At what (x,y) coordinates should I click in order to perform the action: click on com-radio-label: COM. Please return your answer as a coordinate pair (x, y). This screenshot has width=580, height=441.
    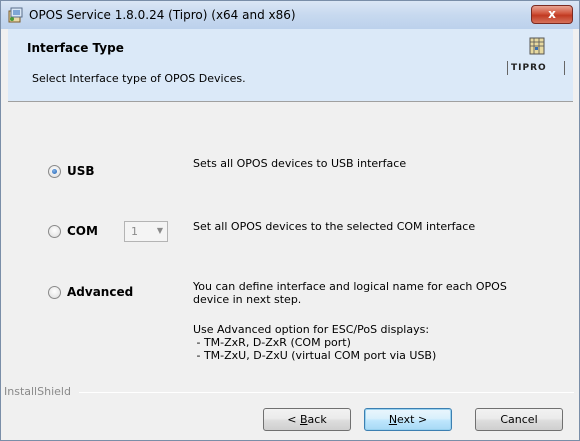
    Looking at the image, I should click on (82, 231).